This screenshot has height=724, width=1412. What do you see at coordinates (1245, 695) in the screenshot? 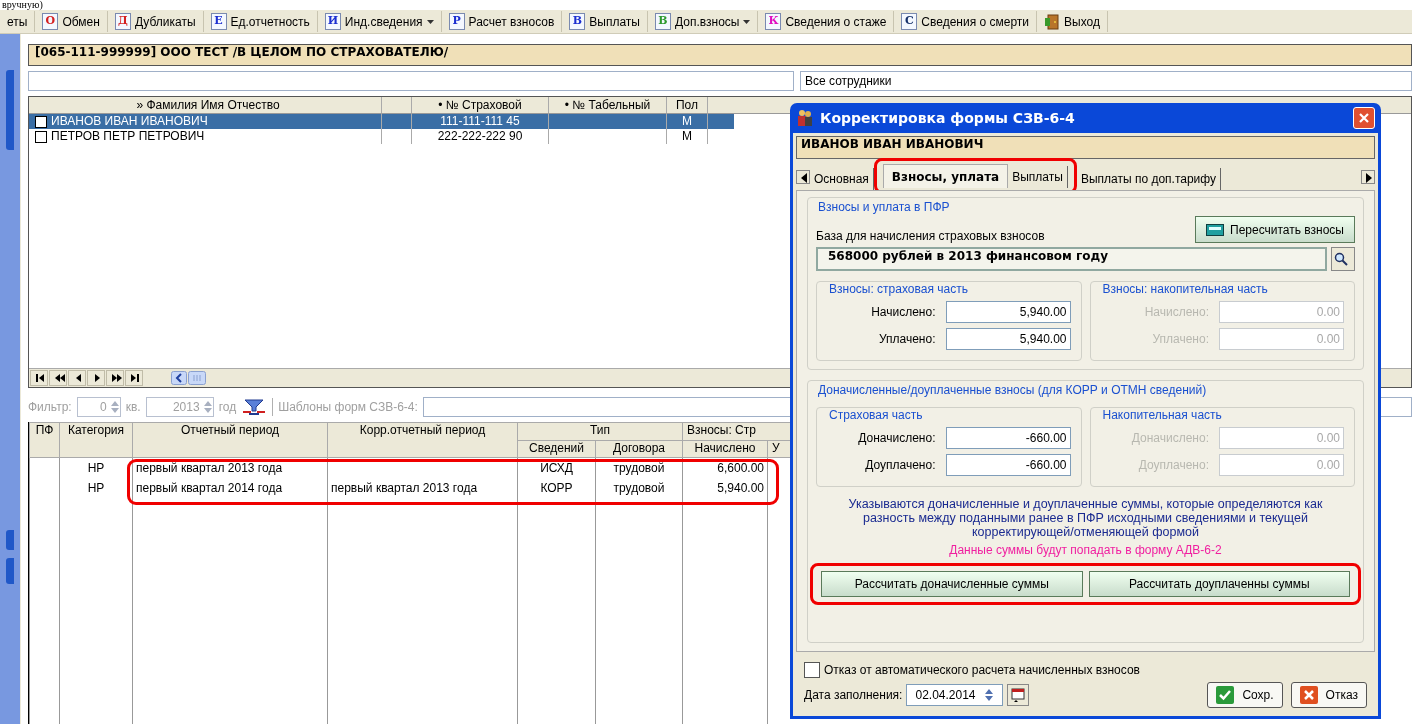
I see `save-button: Сохр.` at bounding box center [1245, 695].